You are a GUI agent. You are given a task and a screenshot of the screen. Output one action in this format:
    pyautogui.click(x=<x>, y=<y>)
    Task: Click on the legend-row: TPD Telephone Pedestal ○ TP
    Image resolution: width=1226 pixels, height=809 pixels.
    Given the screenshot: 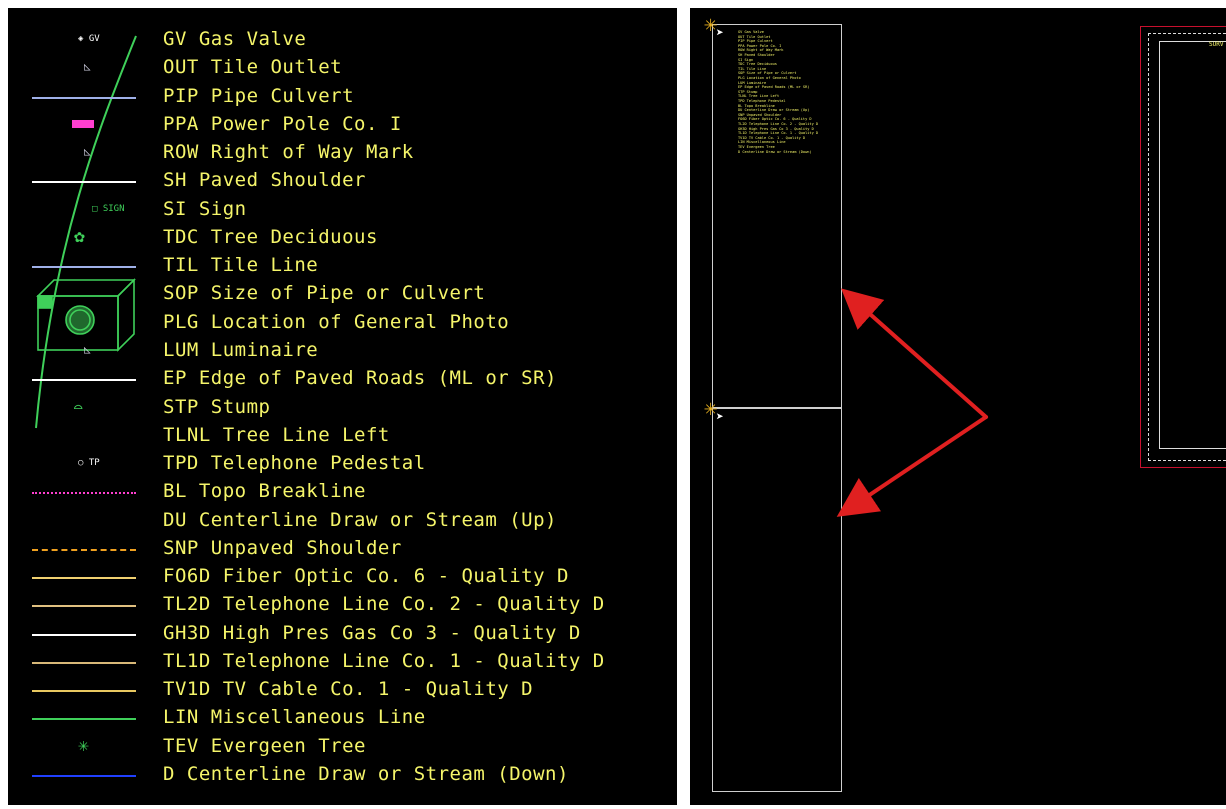 What is the action you would take?
    pyautogui.click(x=342, y=464)
    